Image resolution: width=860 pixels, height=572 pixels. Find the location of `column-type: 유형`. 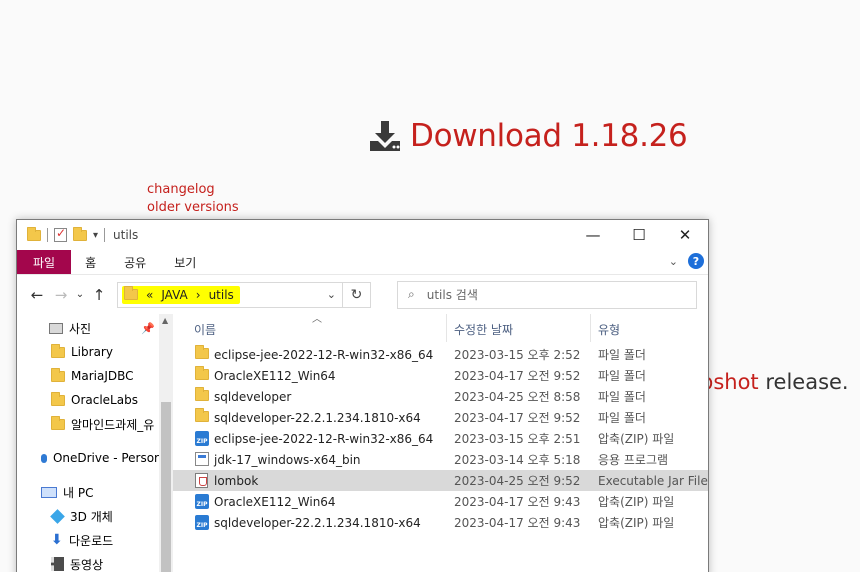

column-type: 유형 is located at coordinates (609, 329).